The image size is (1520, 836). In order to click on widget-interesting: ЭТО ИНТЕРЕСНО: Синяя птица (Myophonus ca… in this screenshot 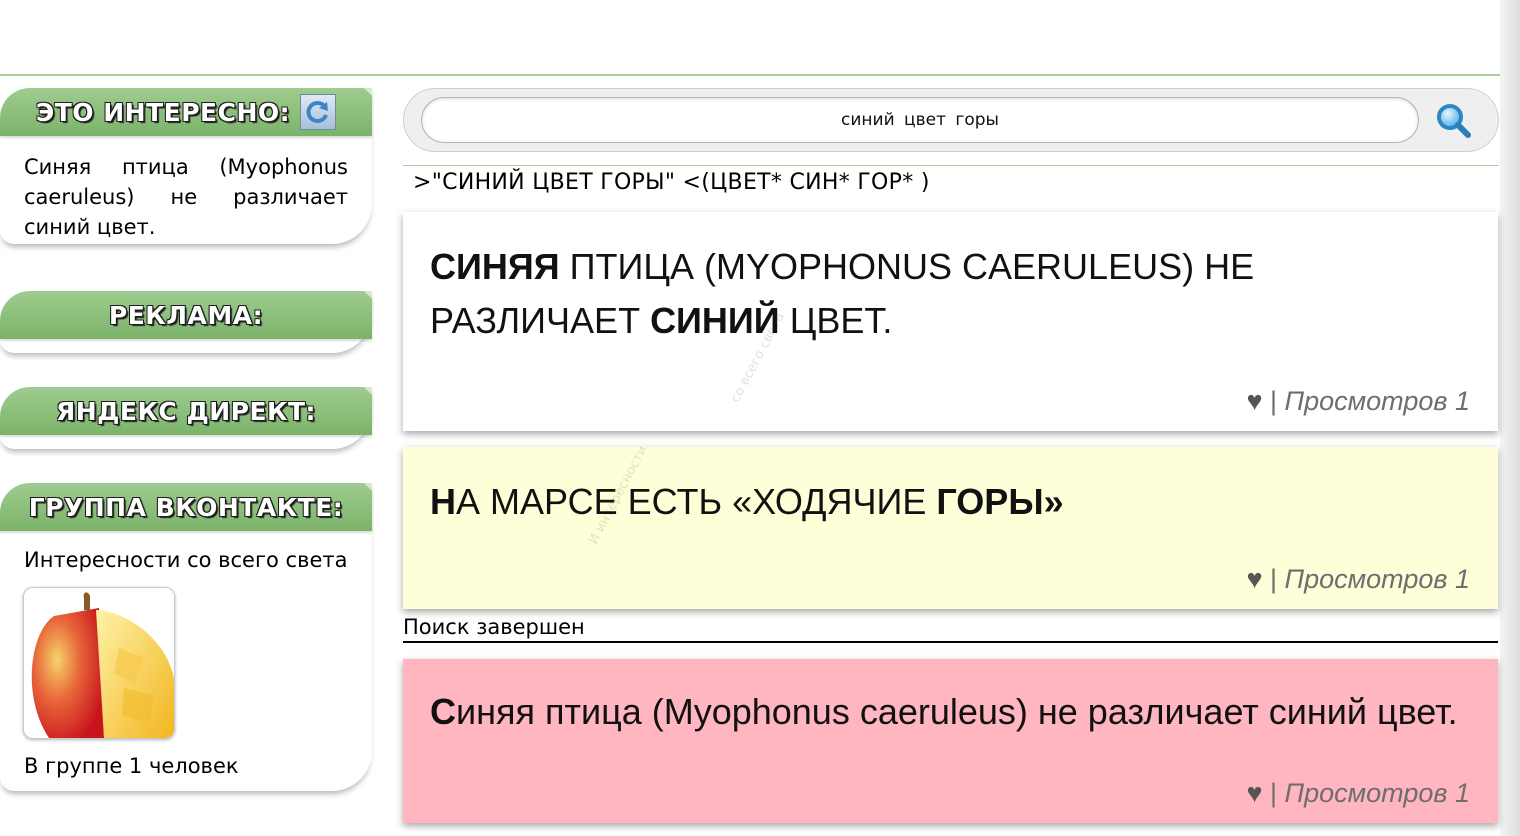, I will do `click(186, 166)`.